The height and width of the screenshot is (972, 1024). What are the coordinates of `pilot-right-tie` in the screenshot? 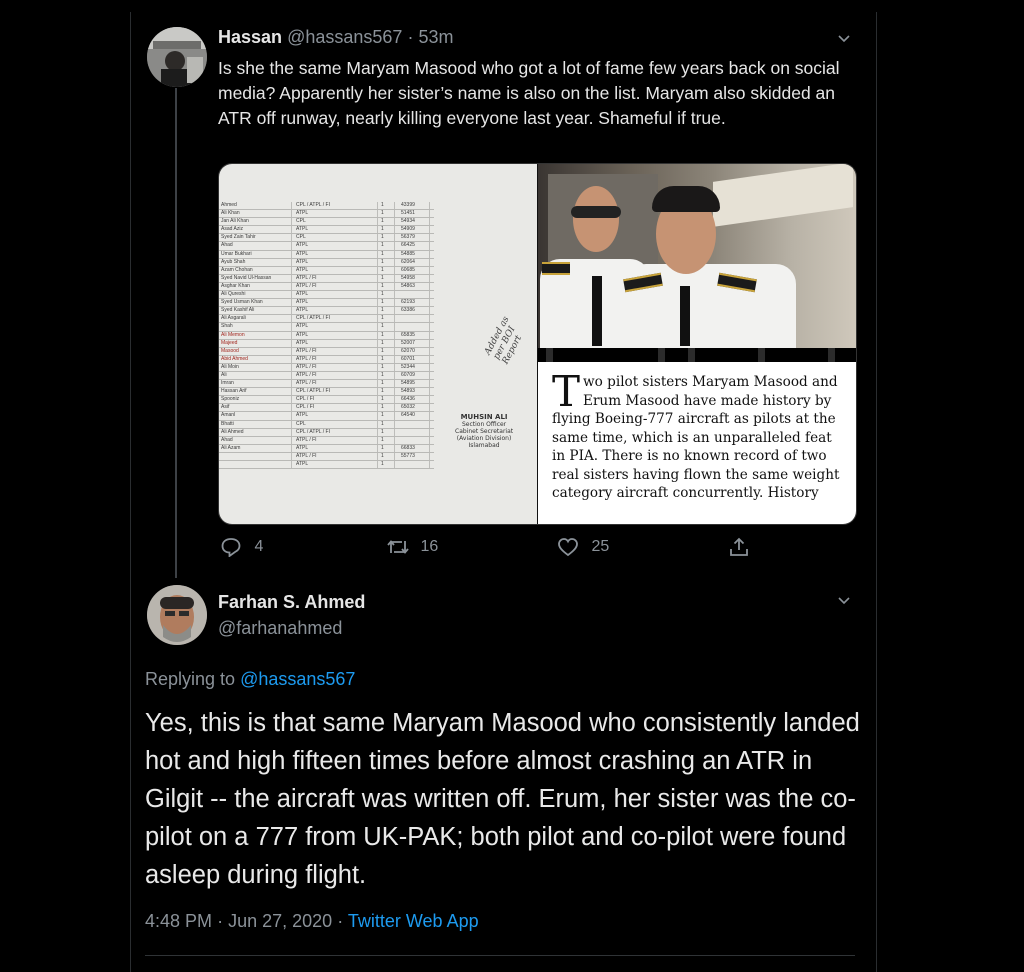 It's located at (685, 316).